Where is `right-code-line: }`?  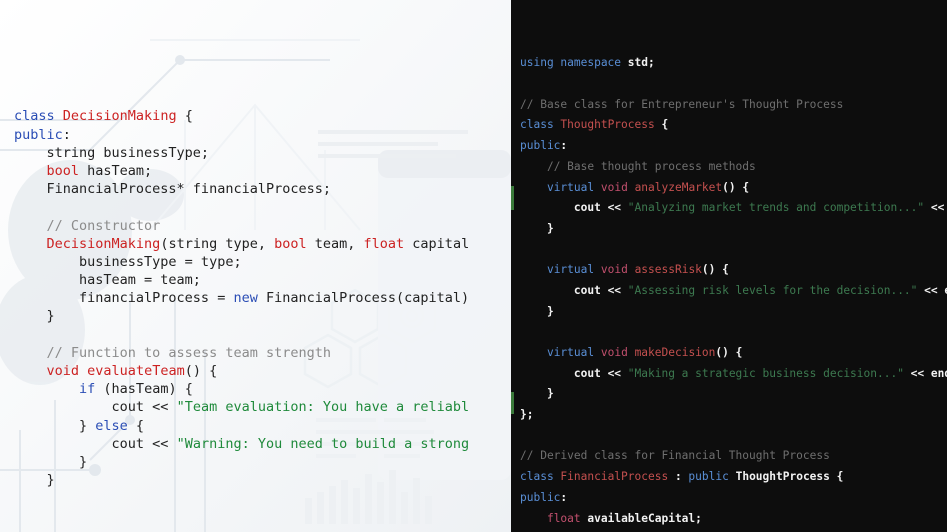 right-code-line: } is located at coordinates (729, 394).